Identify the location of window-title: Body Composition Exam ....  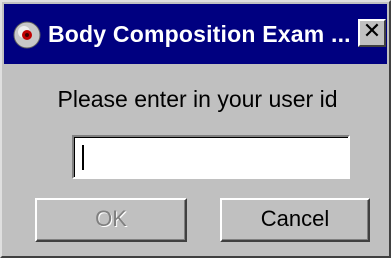
(199, 34).